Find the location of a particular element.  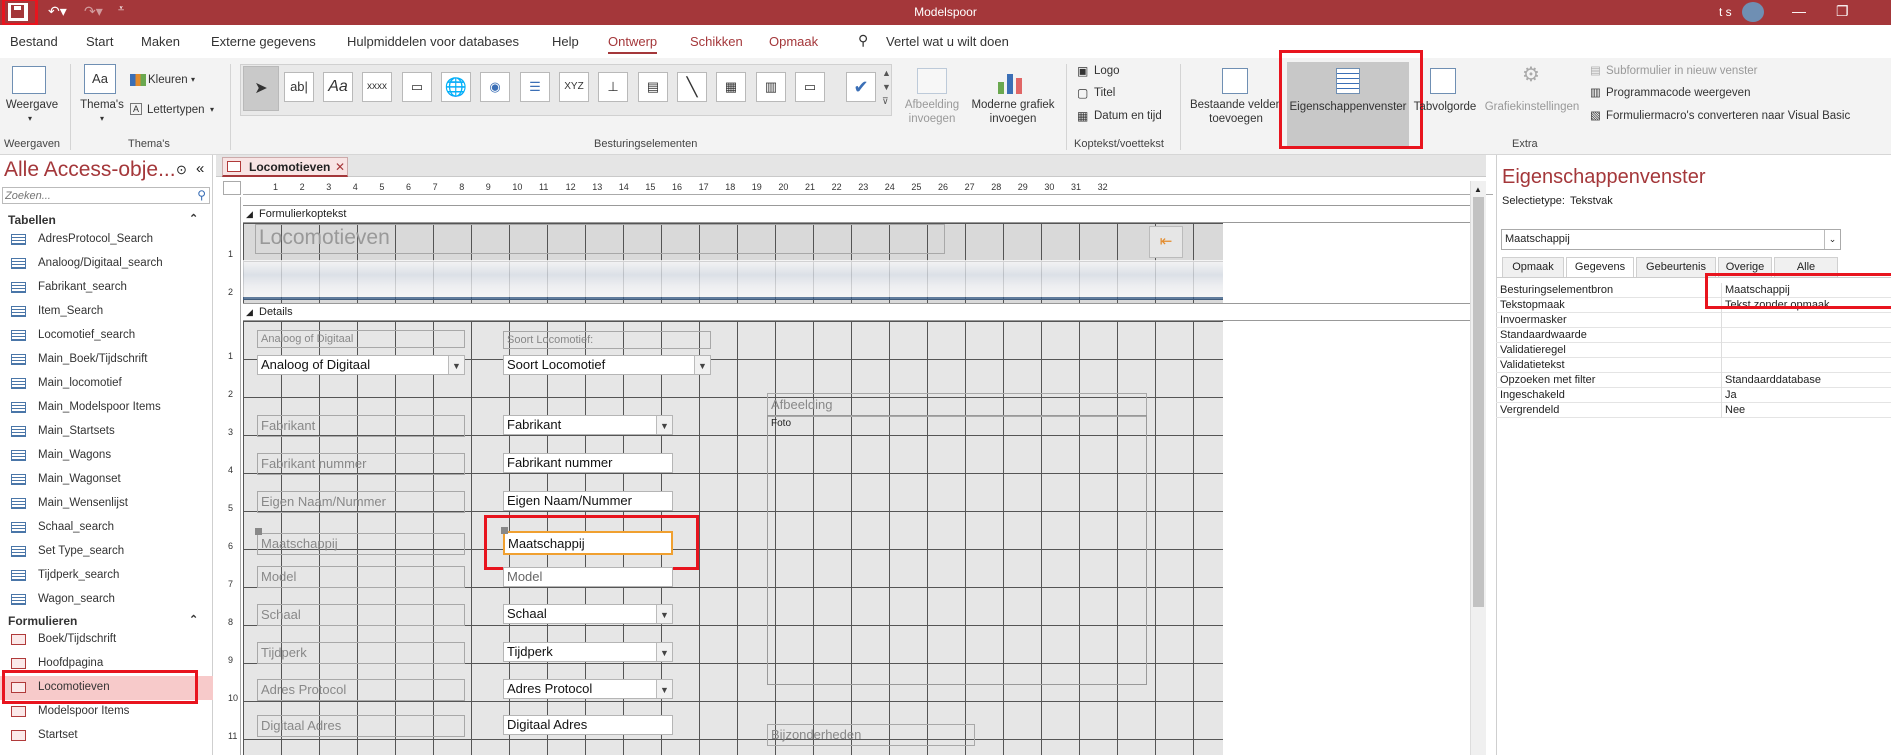

collapse-icon: ⌃ is located at coordinates (193, 619).